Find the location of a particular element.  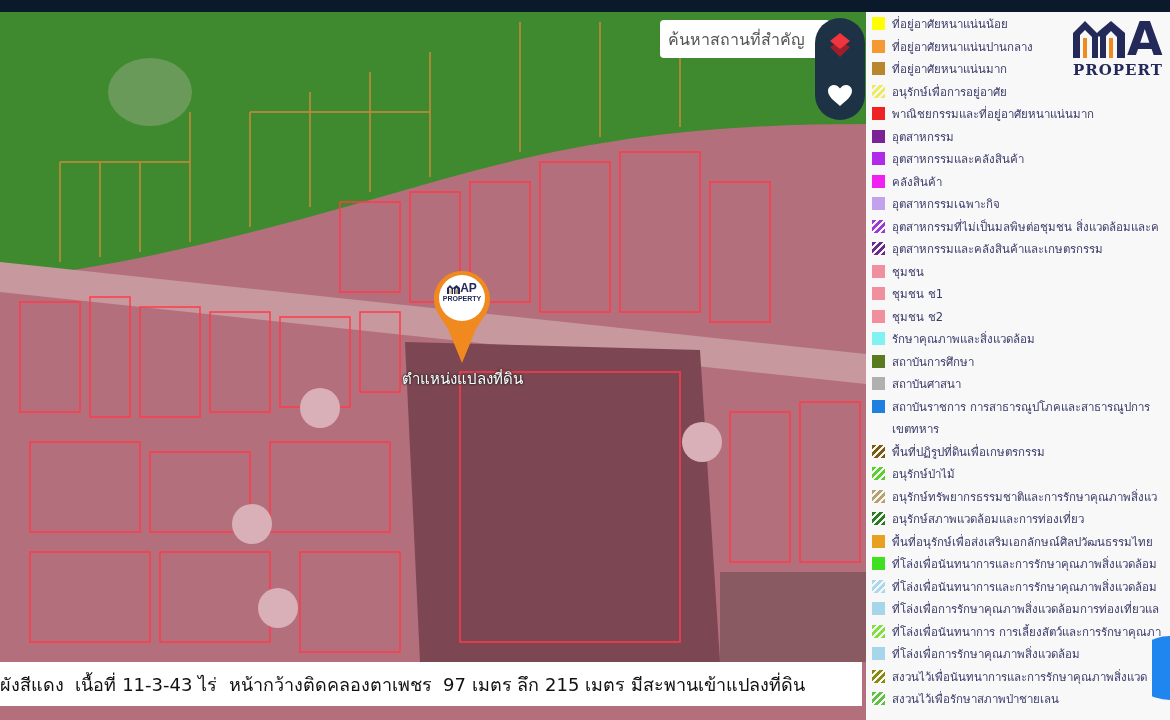

legend-label: อุตสาหกรรมเฉพาะกิจ is located at coordinates (946, 204).